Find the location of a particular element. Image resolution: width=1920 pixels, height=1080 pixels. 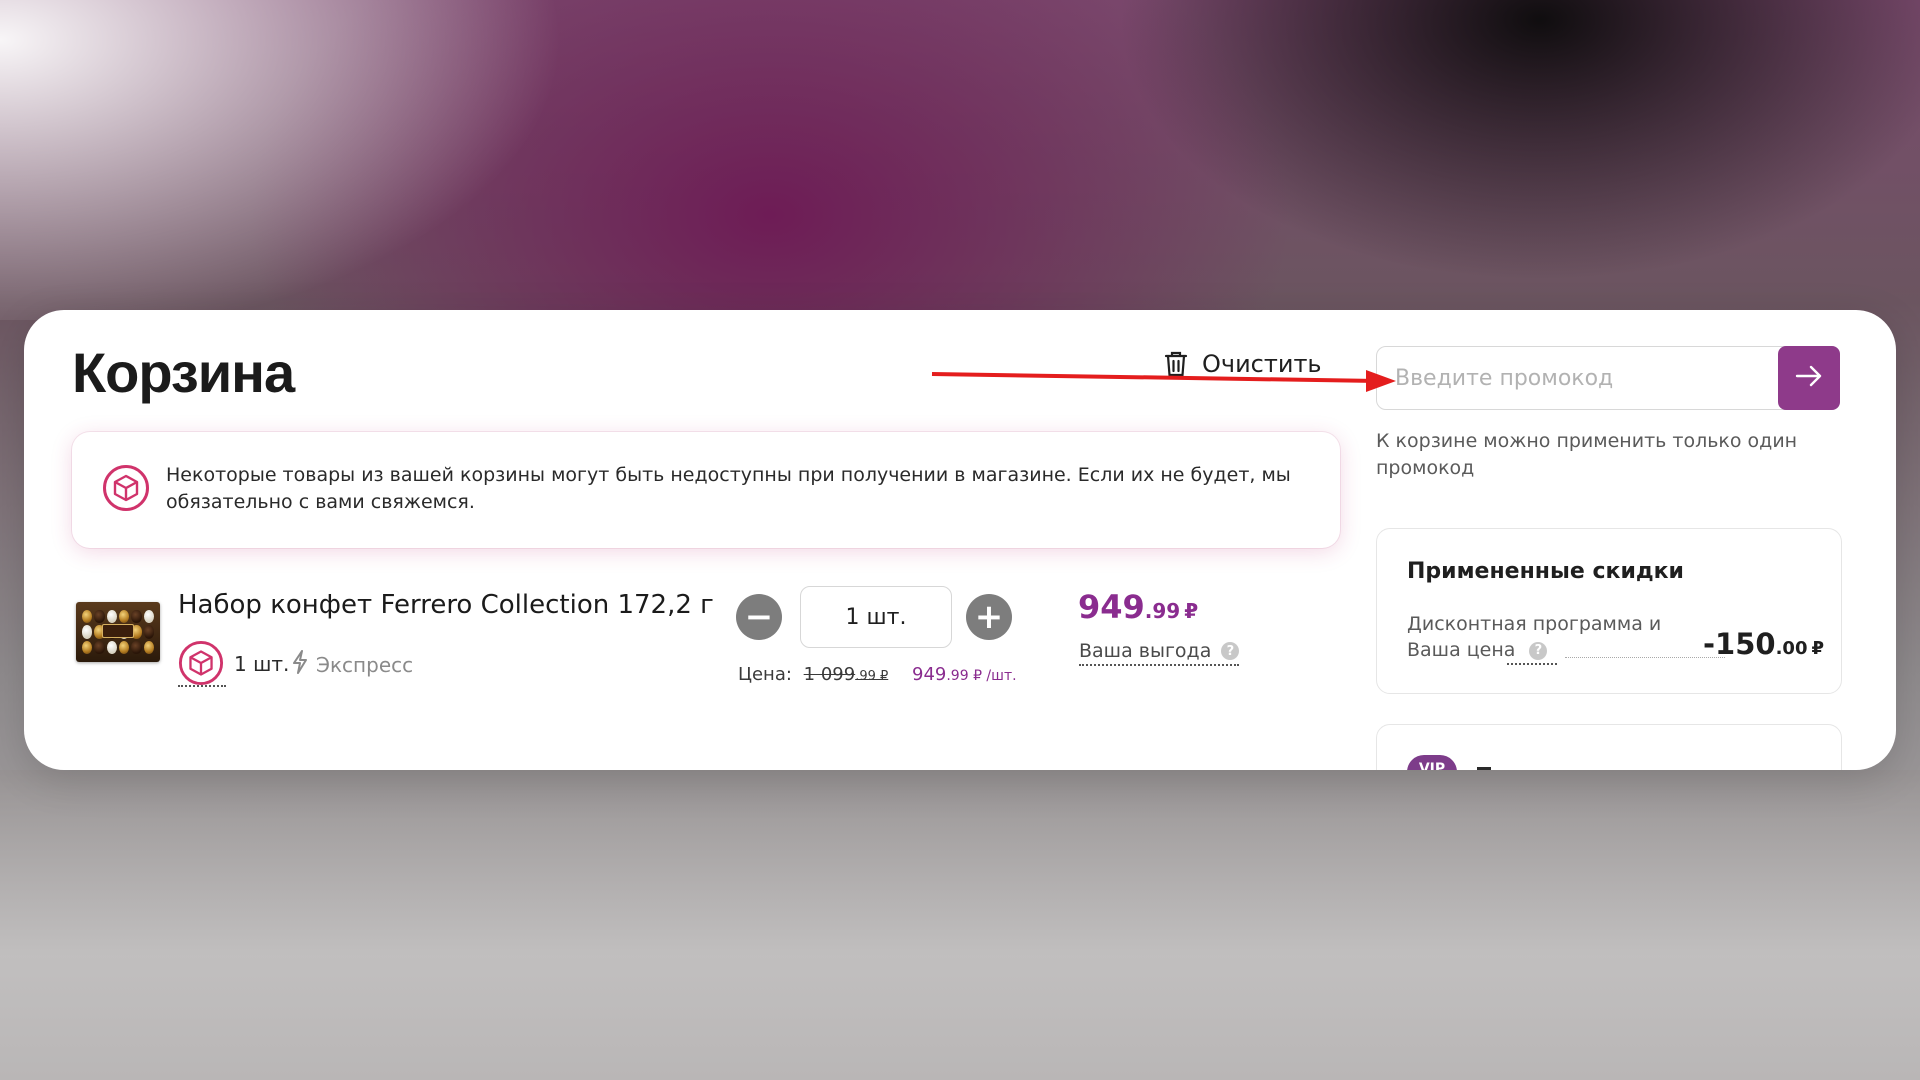

page-title: Корзина is located at coordinates (183, 372).